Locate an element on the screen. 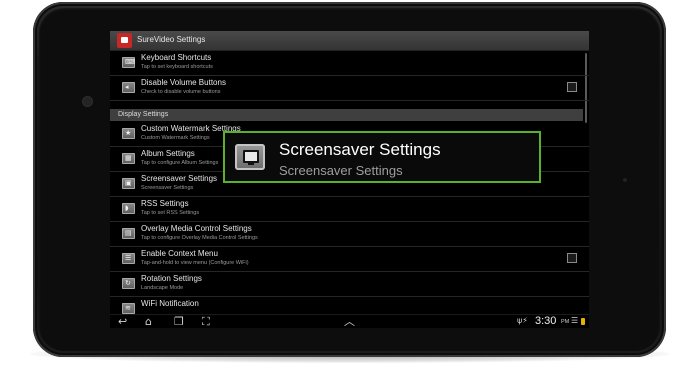 The height and width of the screenshot is (370, 700). list-item-rss-settings: ◗ RSS Settings Tap to set RSS Settings is located at coordinates (349, 209).